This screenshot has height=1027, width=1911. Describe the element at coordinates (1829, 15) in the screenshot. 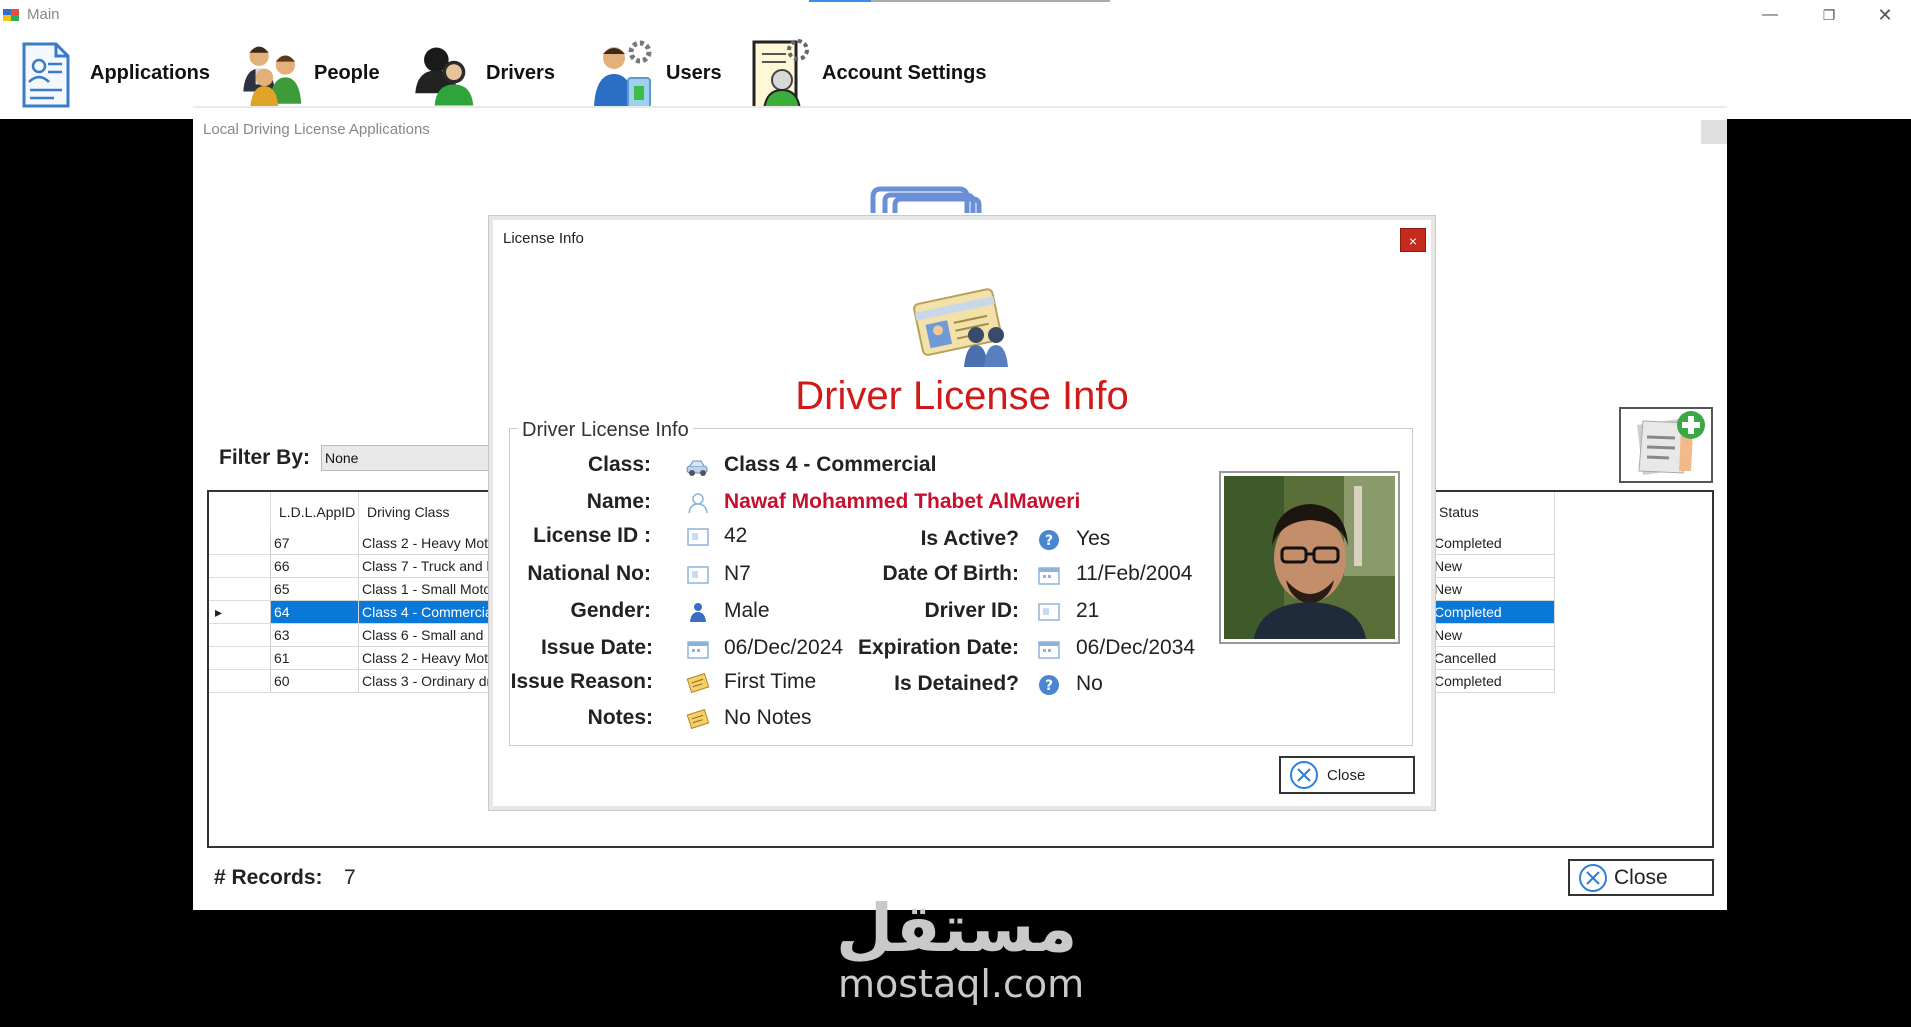

I see `restore-button: ❐` at that location.